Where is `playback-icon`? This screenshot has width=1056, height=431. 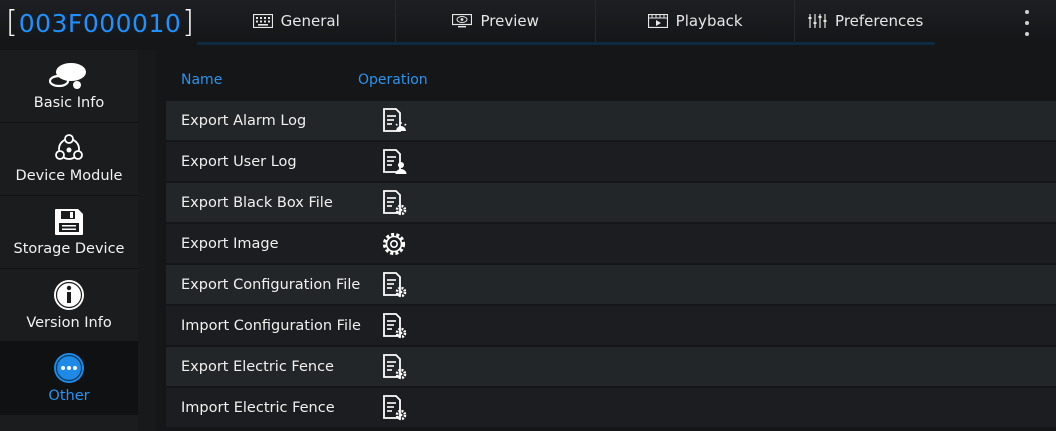
playback-icon is located at coordinates (657, 21).